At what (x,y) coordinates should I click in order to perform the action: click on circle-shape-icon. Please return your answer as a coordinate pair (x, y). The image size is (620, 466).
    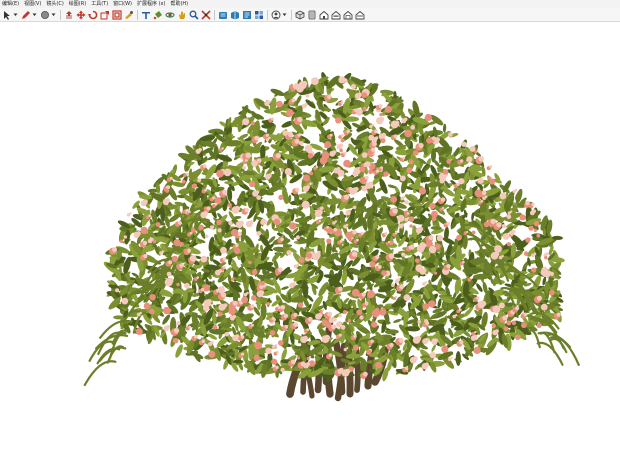
    Looking at the image, I should click on (44, 14).